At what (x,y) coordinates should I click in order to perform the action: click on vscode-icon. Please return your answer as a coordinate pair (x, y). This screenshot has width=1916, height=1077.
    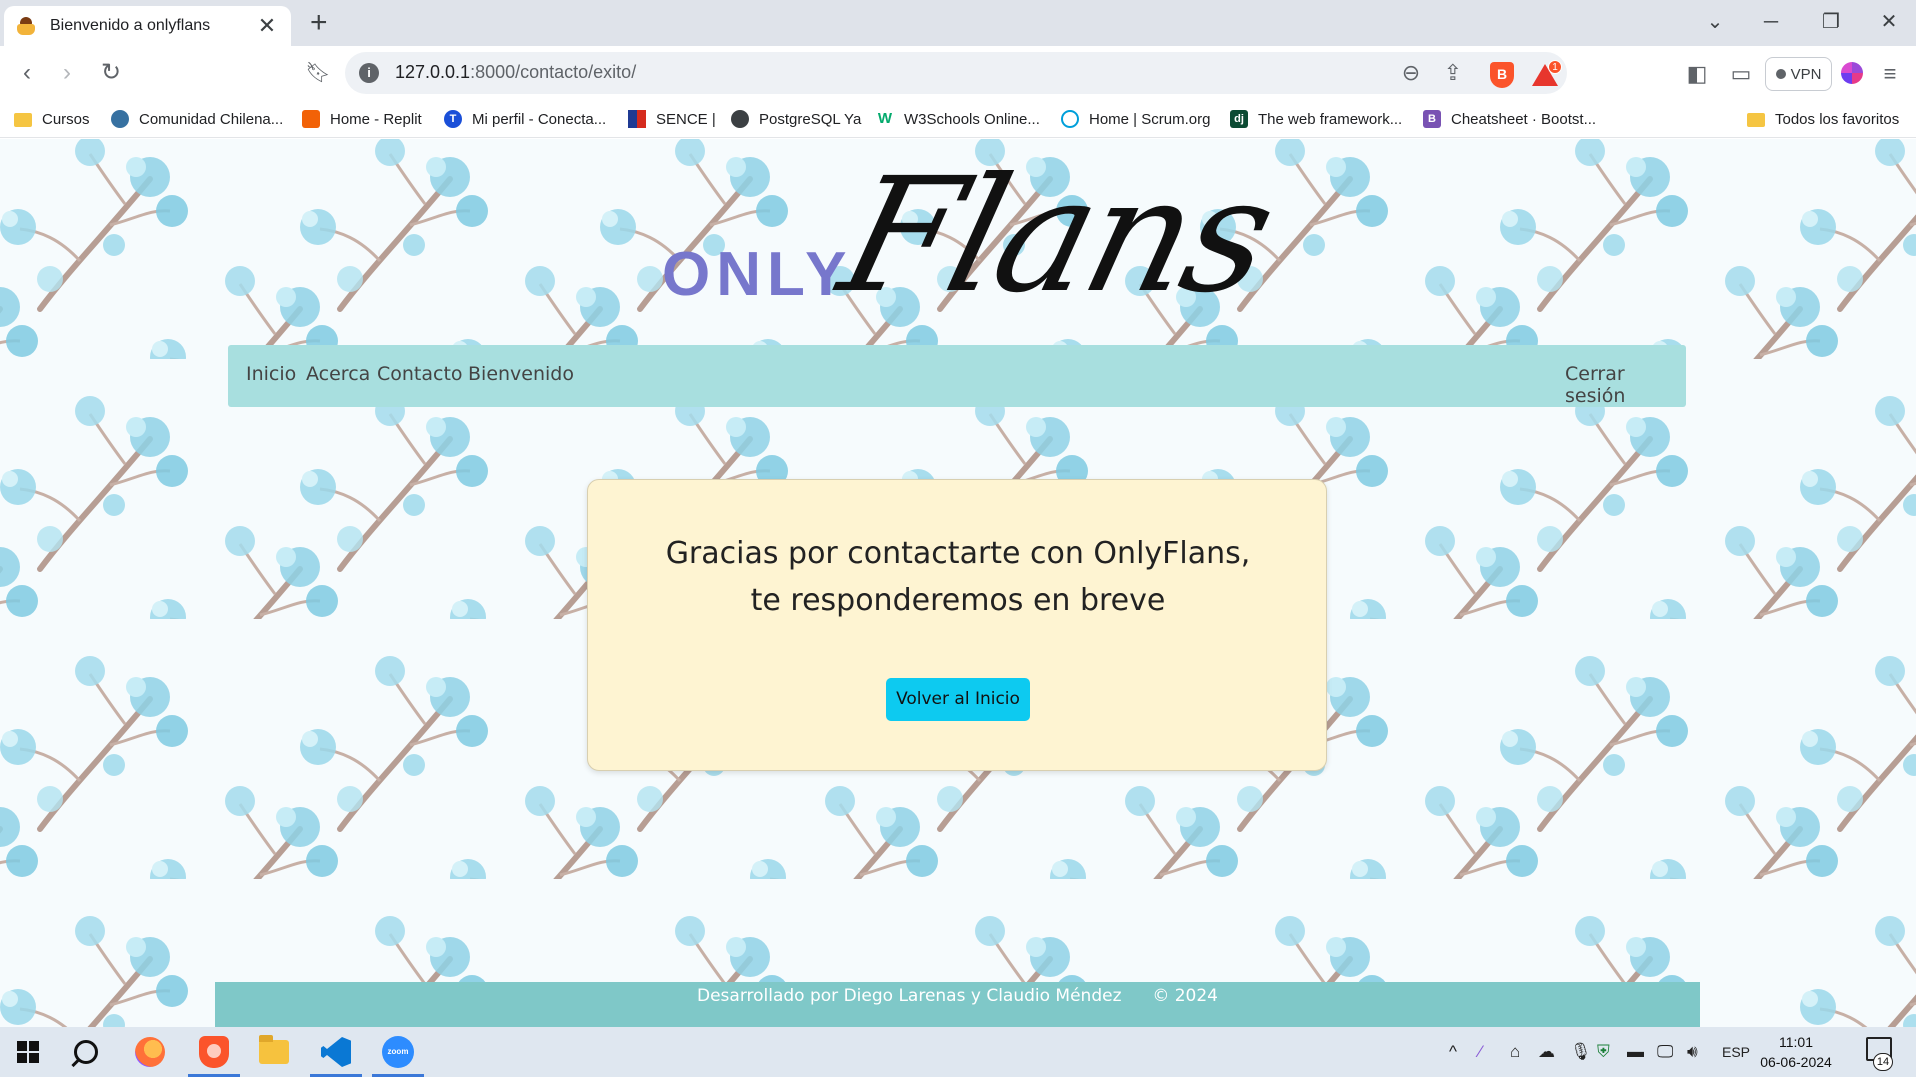
    Looking at the image, I should click on (336, 1052).